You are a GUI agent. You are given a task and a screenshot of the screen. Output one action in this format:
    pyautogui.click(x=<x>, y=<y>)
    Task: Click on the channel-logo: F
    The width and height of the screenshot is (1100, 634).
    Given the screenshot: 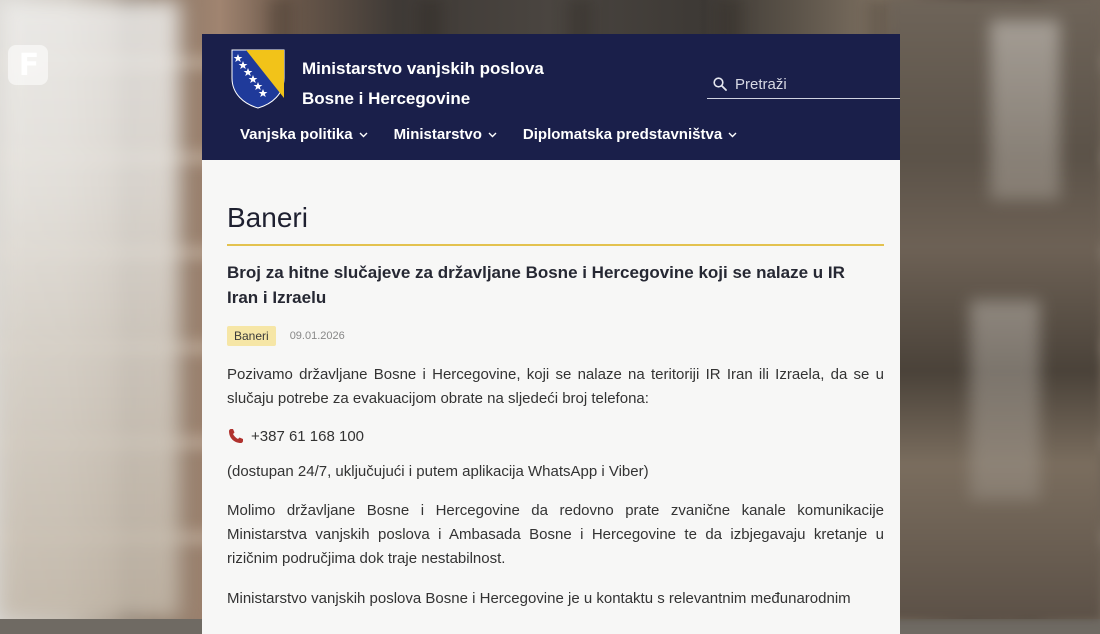 What is the action you would take?
    pyautogui.click(x=28, y=65)
    